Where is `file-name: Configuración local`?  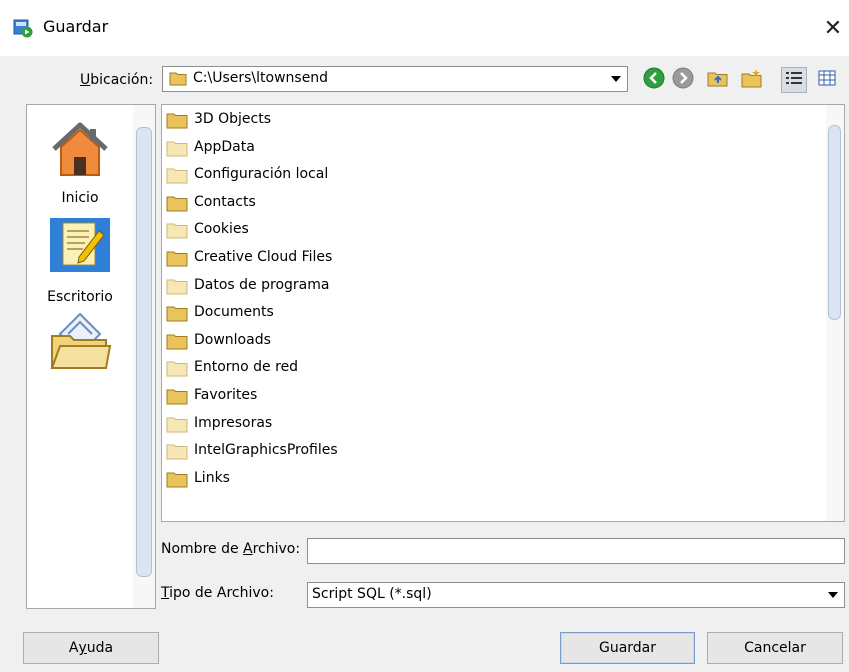 file-name: Configuración local is located at coordinates (261, 174).